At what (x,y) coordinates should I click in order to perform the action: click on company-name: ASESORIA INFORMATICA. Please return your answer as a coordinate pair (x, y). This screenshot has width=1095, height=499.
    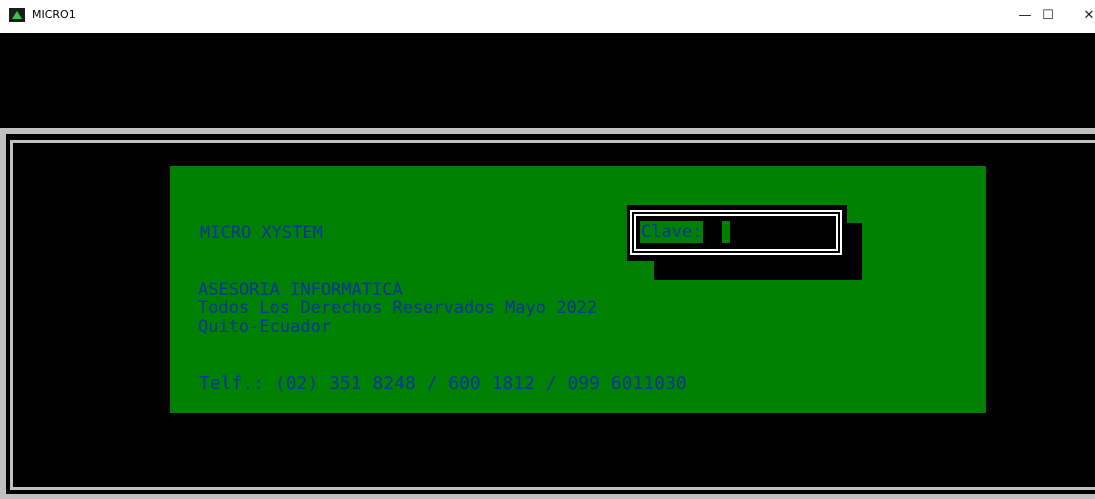
    Looking at the image, I should click on (300, 290).